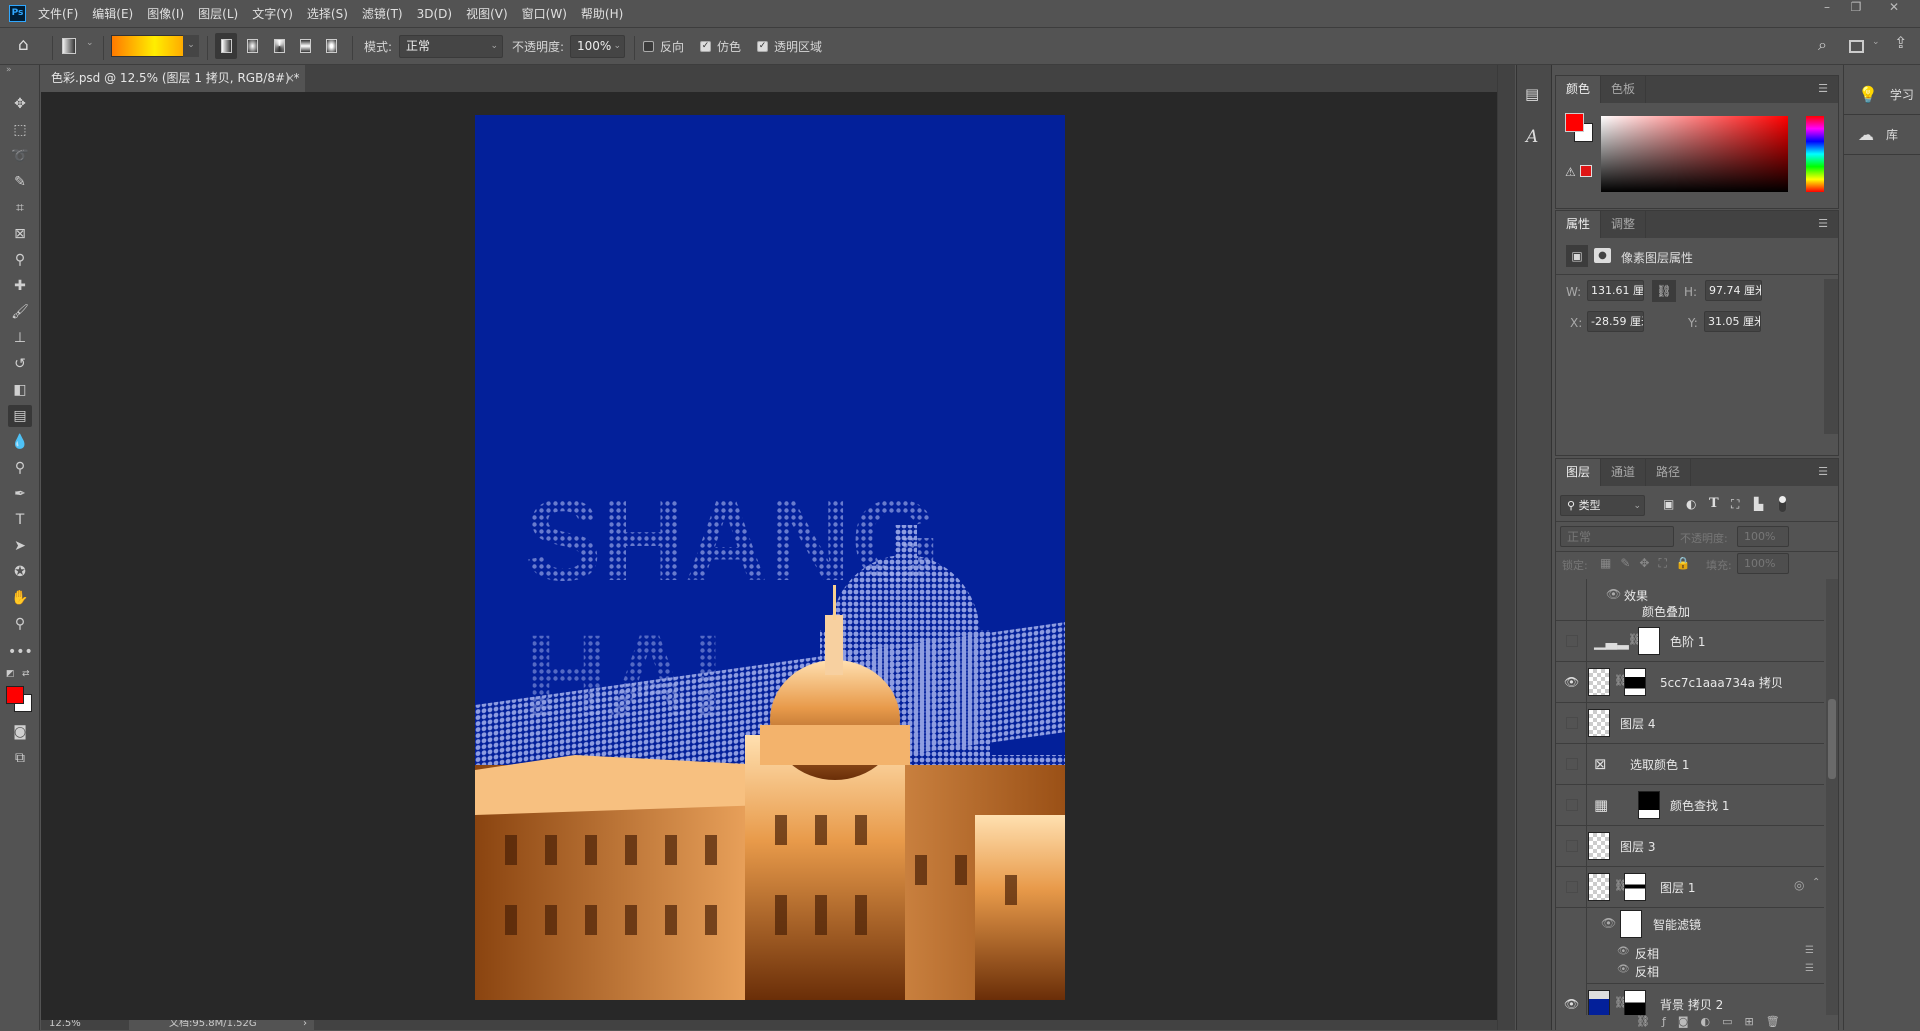 This screenshot has height=1031, width=1920. What do you see at coordinates (382, 13) in the screenshot?
I see `menu-filter: 滤镜(T)` at bounding box center [382, 13].